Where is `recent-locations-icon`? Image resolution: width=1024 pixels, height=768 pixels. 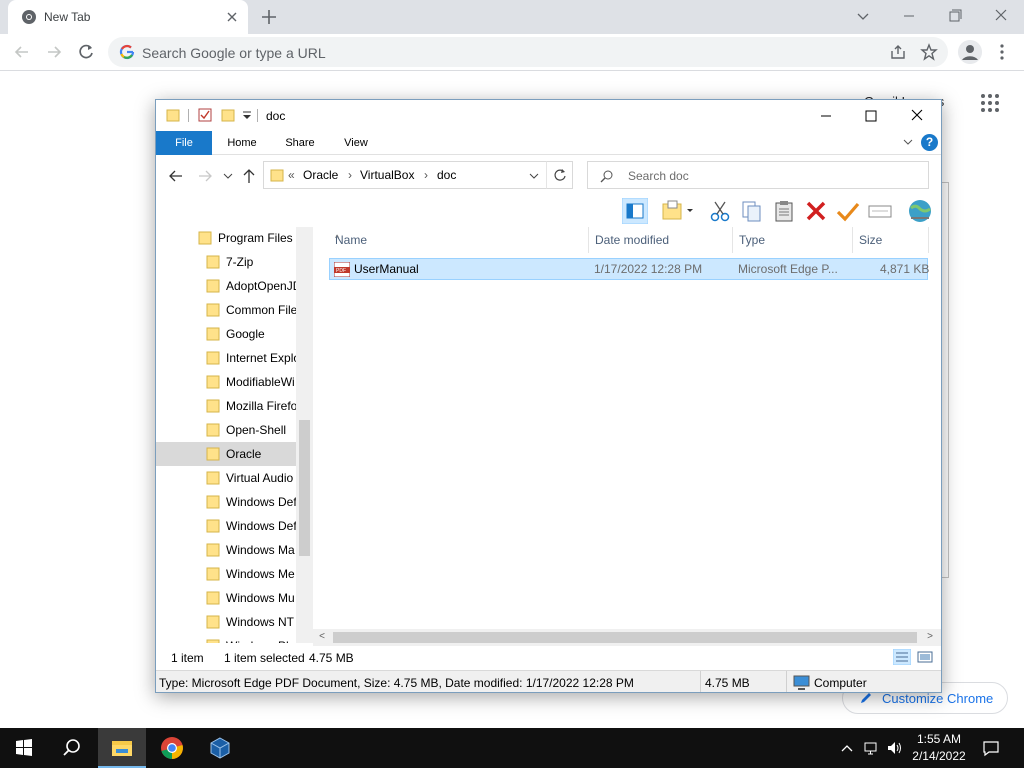
recent-locations-icon is located at coordinates (228, 176).